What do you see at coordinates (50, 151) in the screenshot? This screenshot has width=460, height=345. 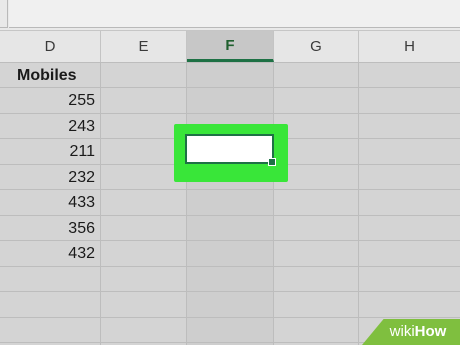 I see `cell-d-value: 211` at bounding box center [50, 151].